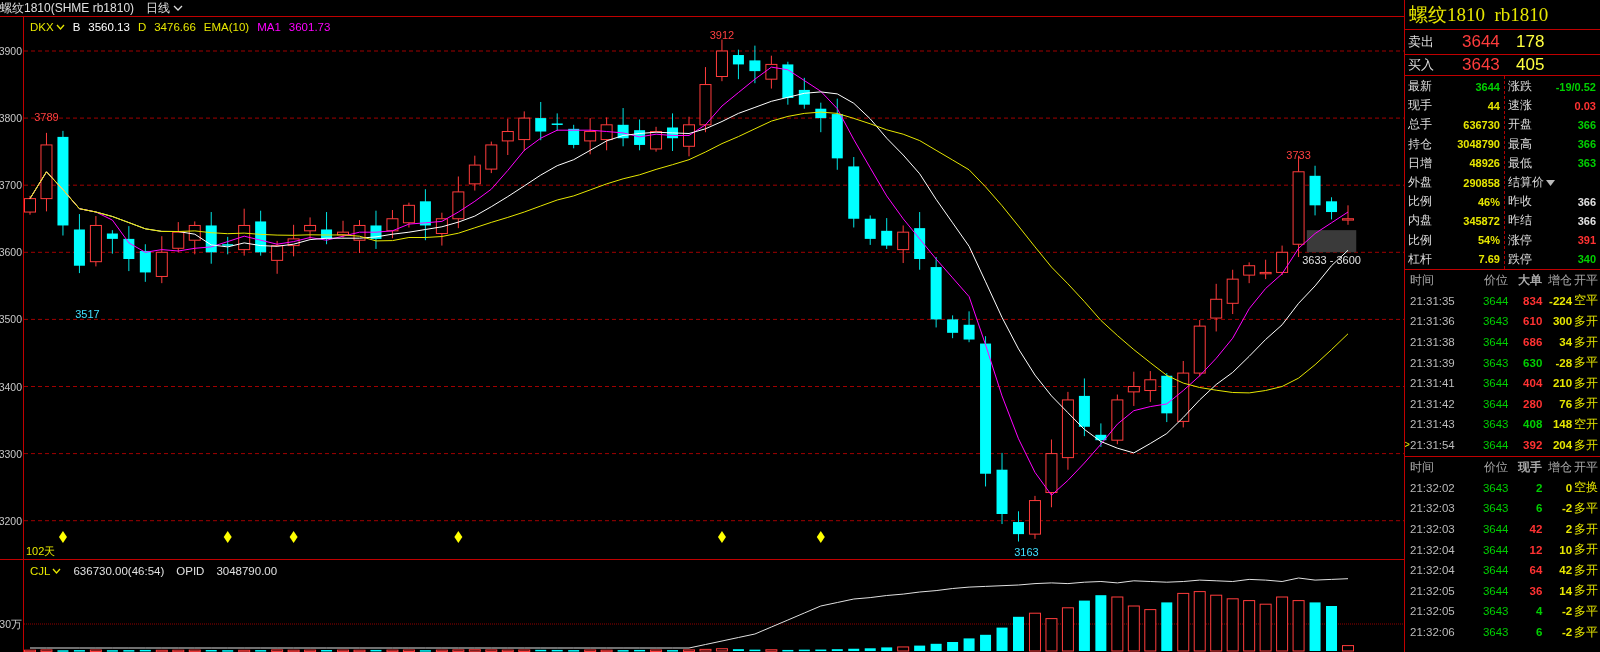 This screenshot has height=652, width=1600. Describe the element at coordinates (1586, 467) in the screenshot. I see `column-header: 开平` at that location.